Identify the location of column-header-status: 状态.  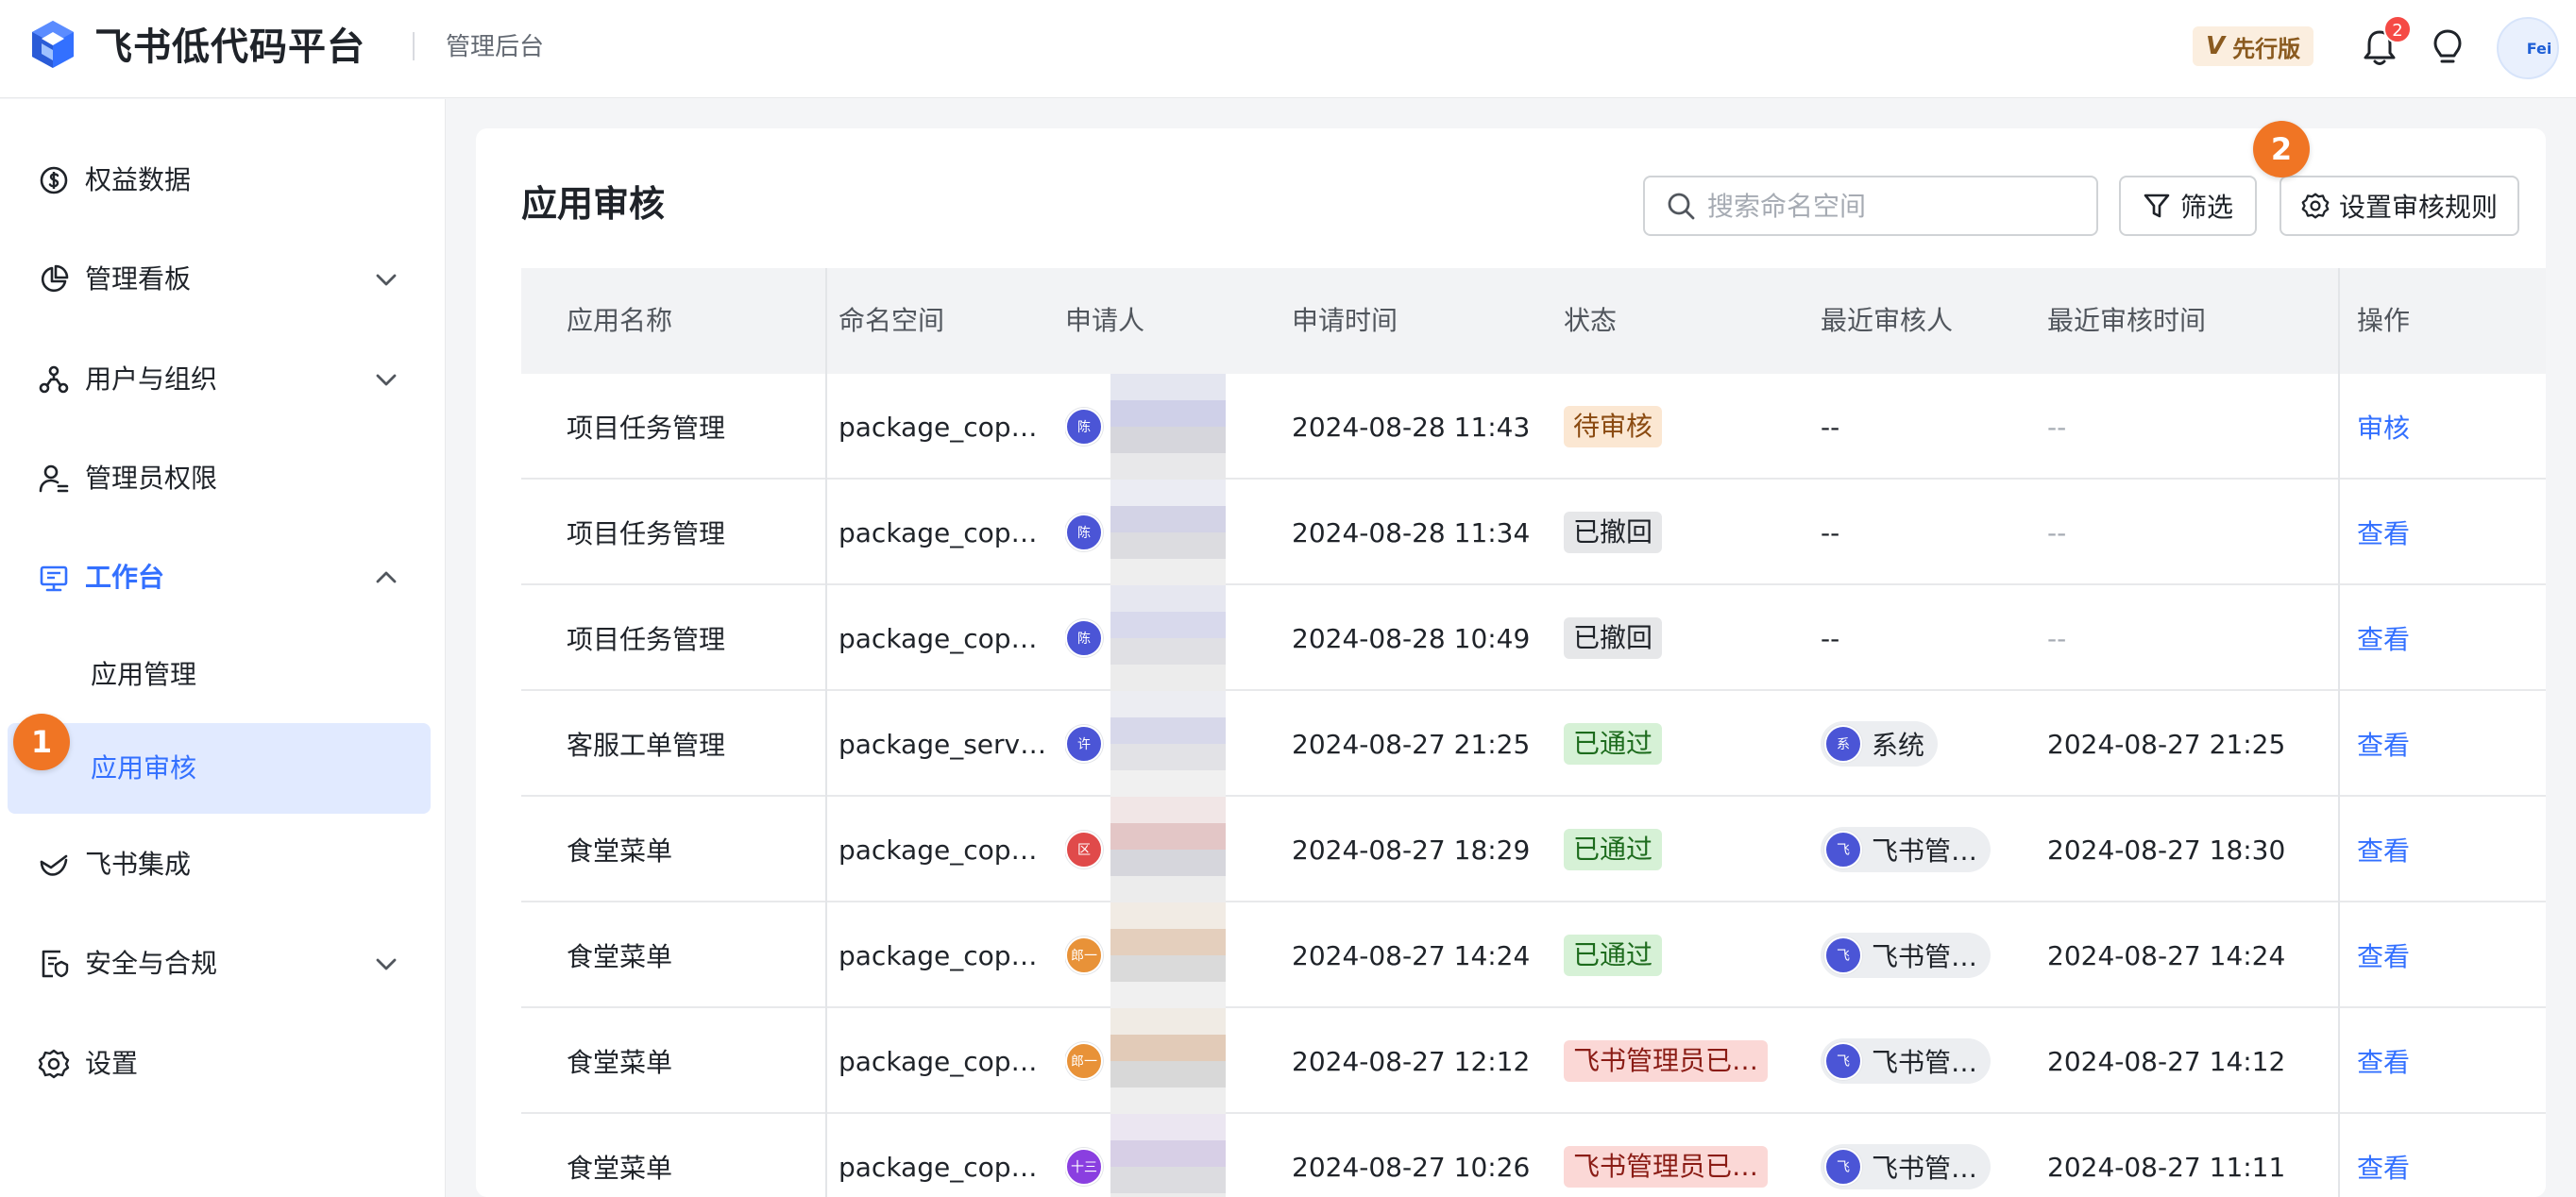
(1590, 321).